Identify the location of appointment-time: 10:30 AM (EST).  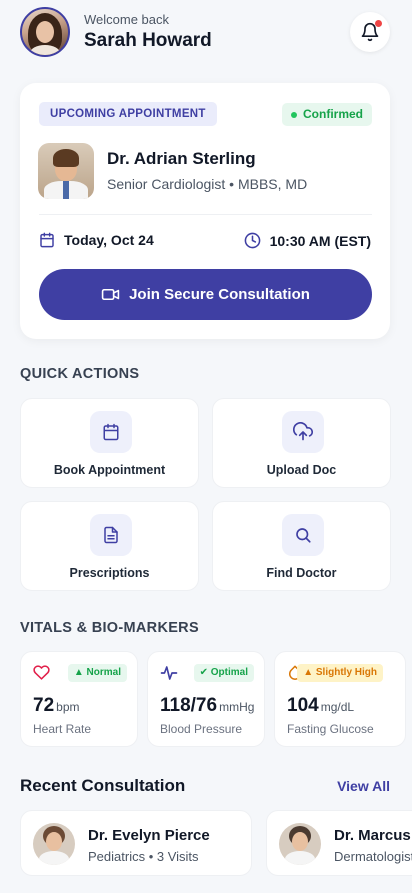
(307, 240).